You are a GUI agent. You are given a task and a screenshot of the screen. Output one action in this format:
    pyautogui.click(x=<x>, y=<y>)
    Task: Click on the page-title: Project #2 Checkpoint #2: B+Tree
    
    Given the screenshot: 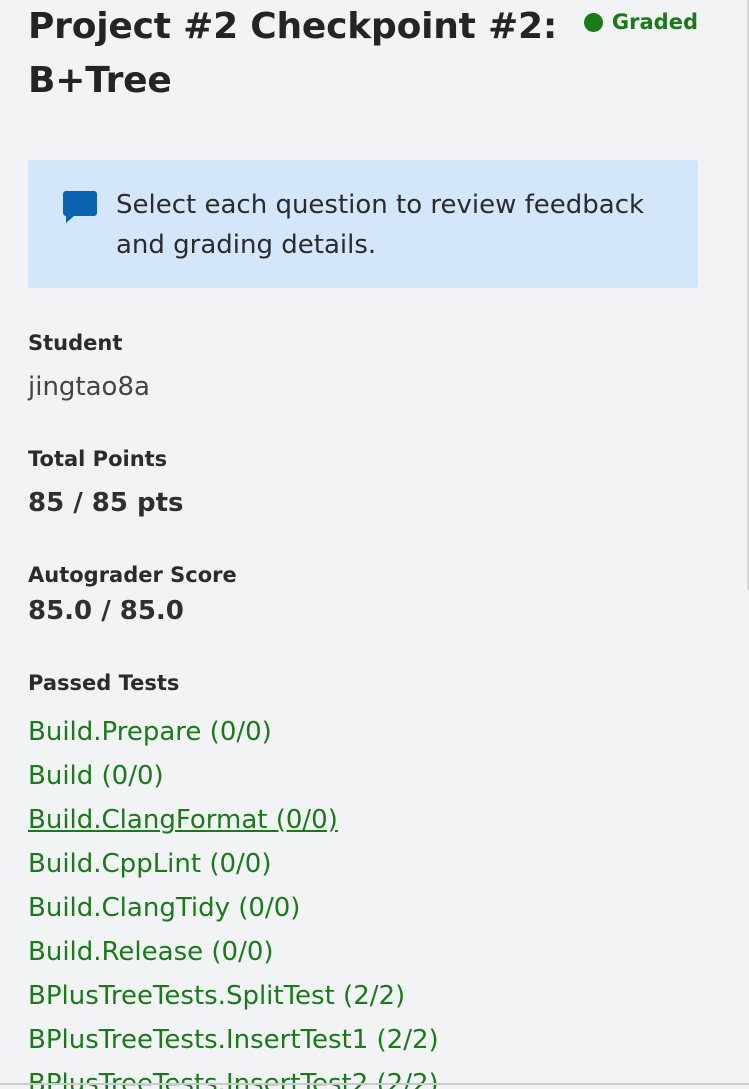 What is the action you would take?
    pyautogui.click(x=293, y=53)
    